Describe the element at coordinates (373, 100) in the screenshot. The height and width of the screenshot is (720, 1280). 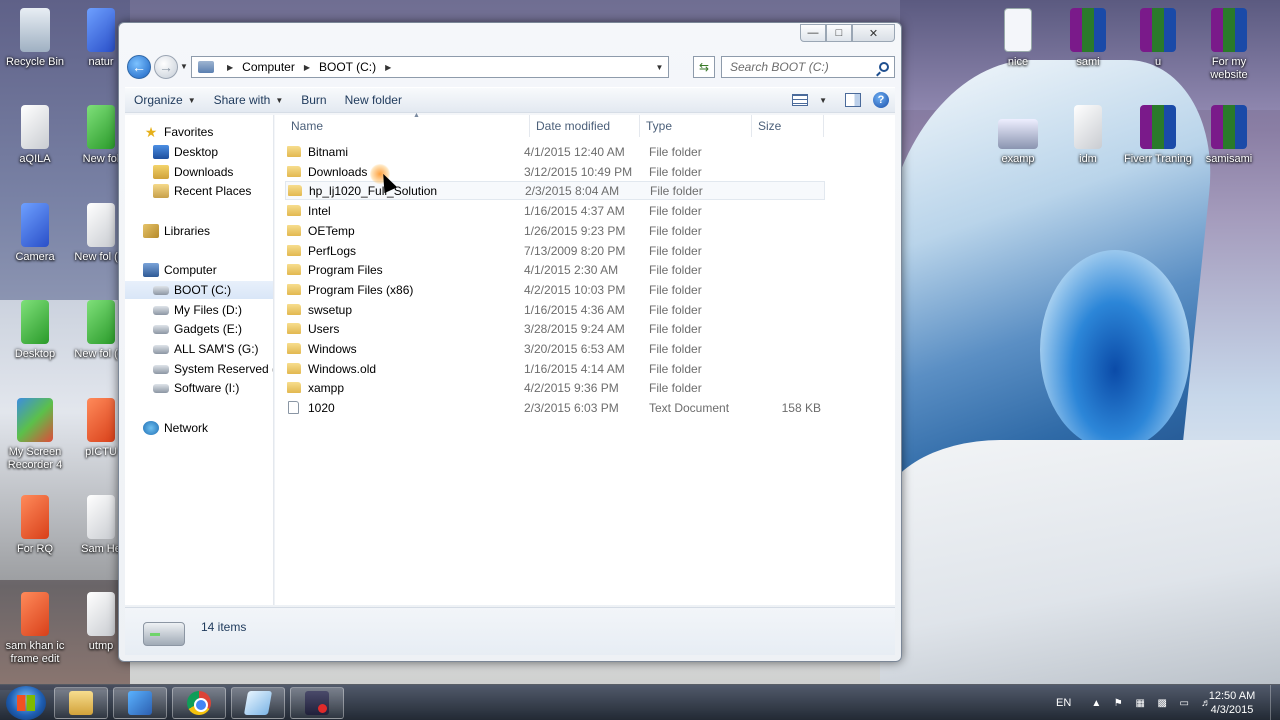
I see `new-folder-button: New folder` at that location.